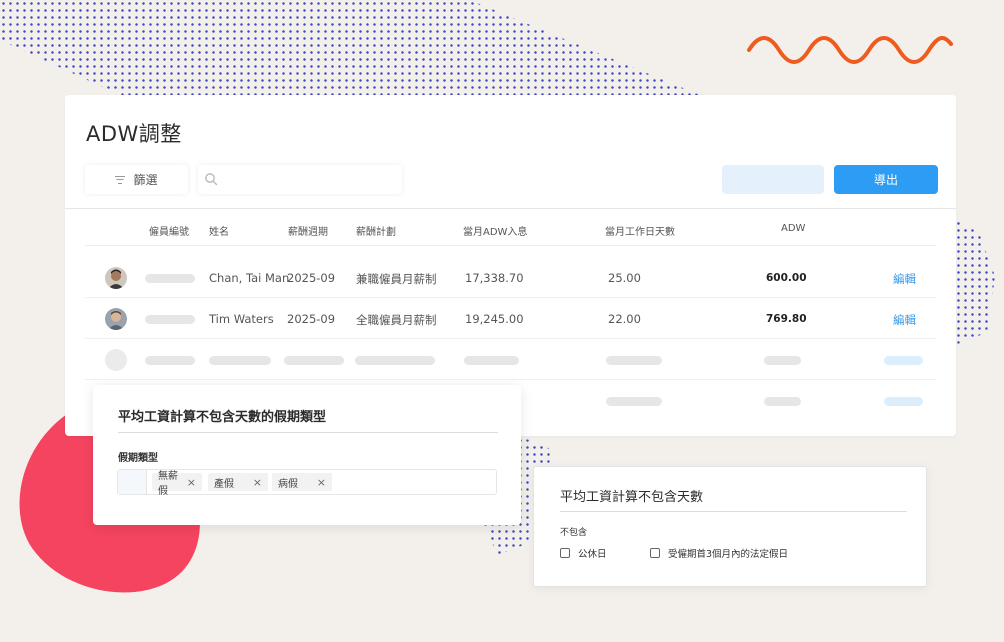  What do you see at coordinates (145, 180) in the screenshot?
I see `filter-label: 篩選` at bounding box center [145, 180].